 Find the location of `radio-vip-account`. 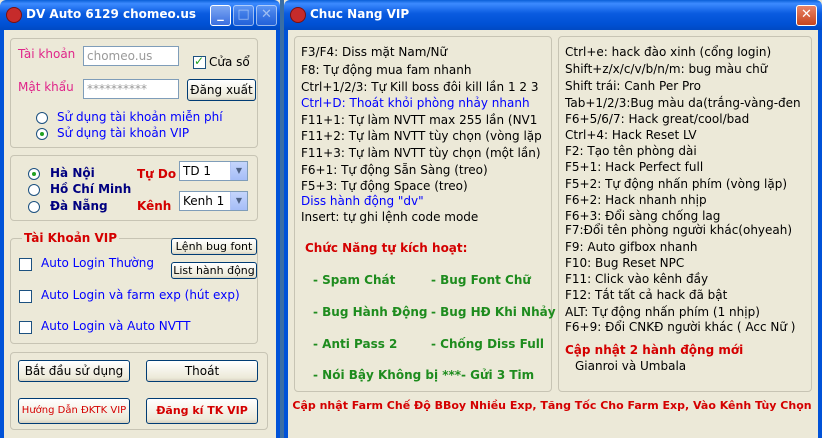

radio-vip-account is located at coordinates (42, 134).